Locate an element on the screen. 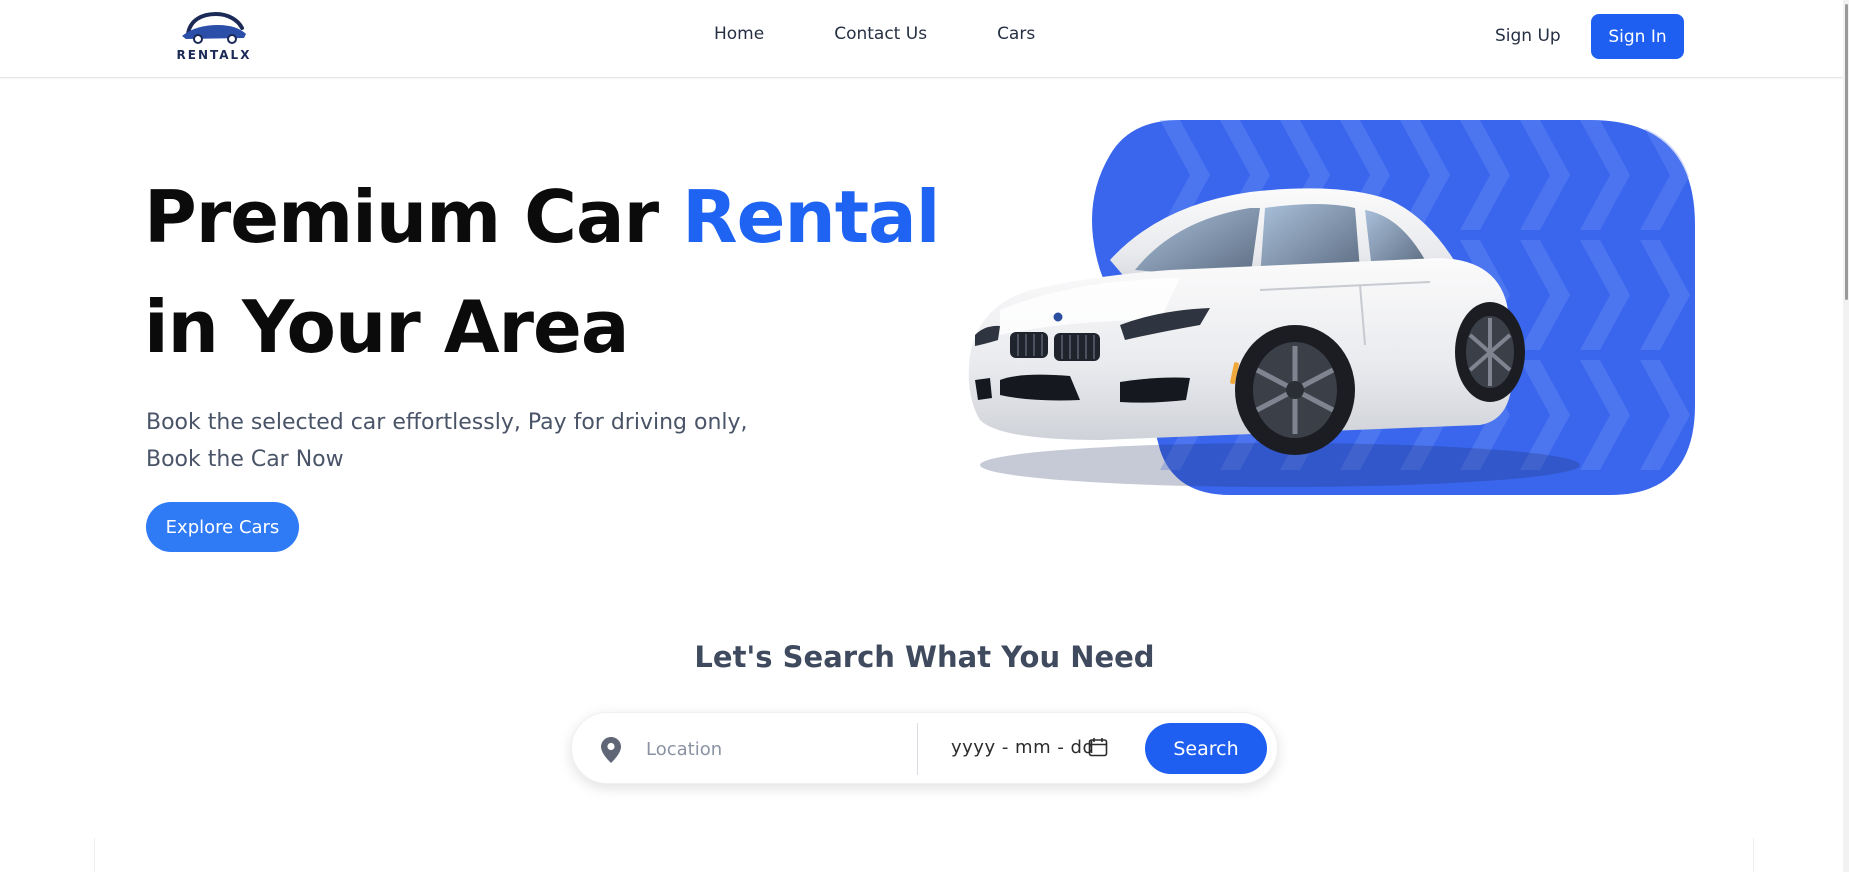  hero-title: Premium Car Rental in Your Area is located at coordinates (542, 272).